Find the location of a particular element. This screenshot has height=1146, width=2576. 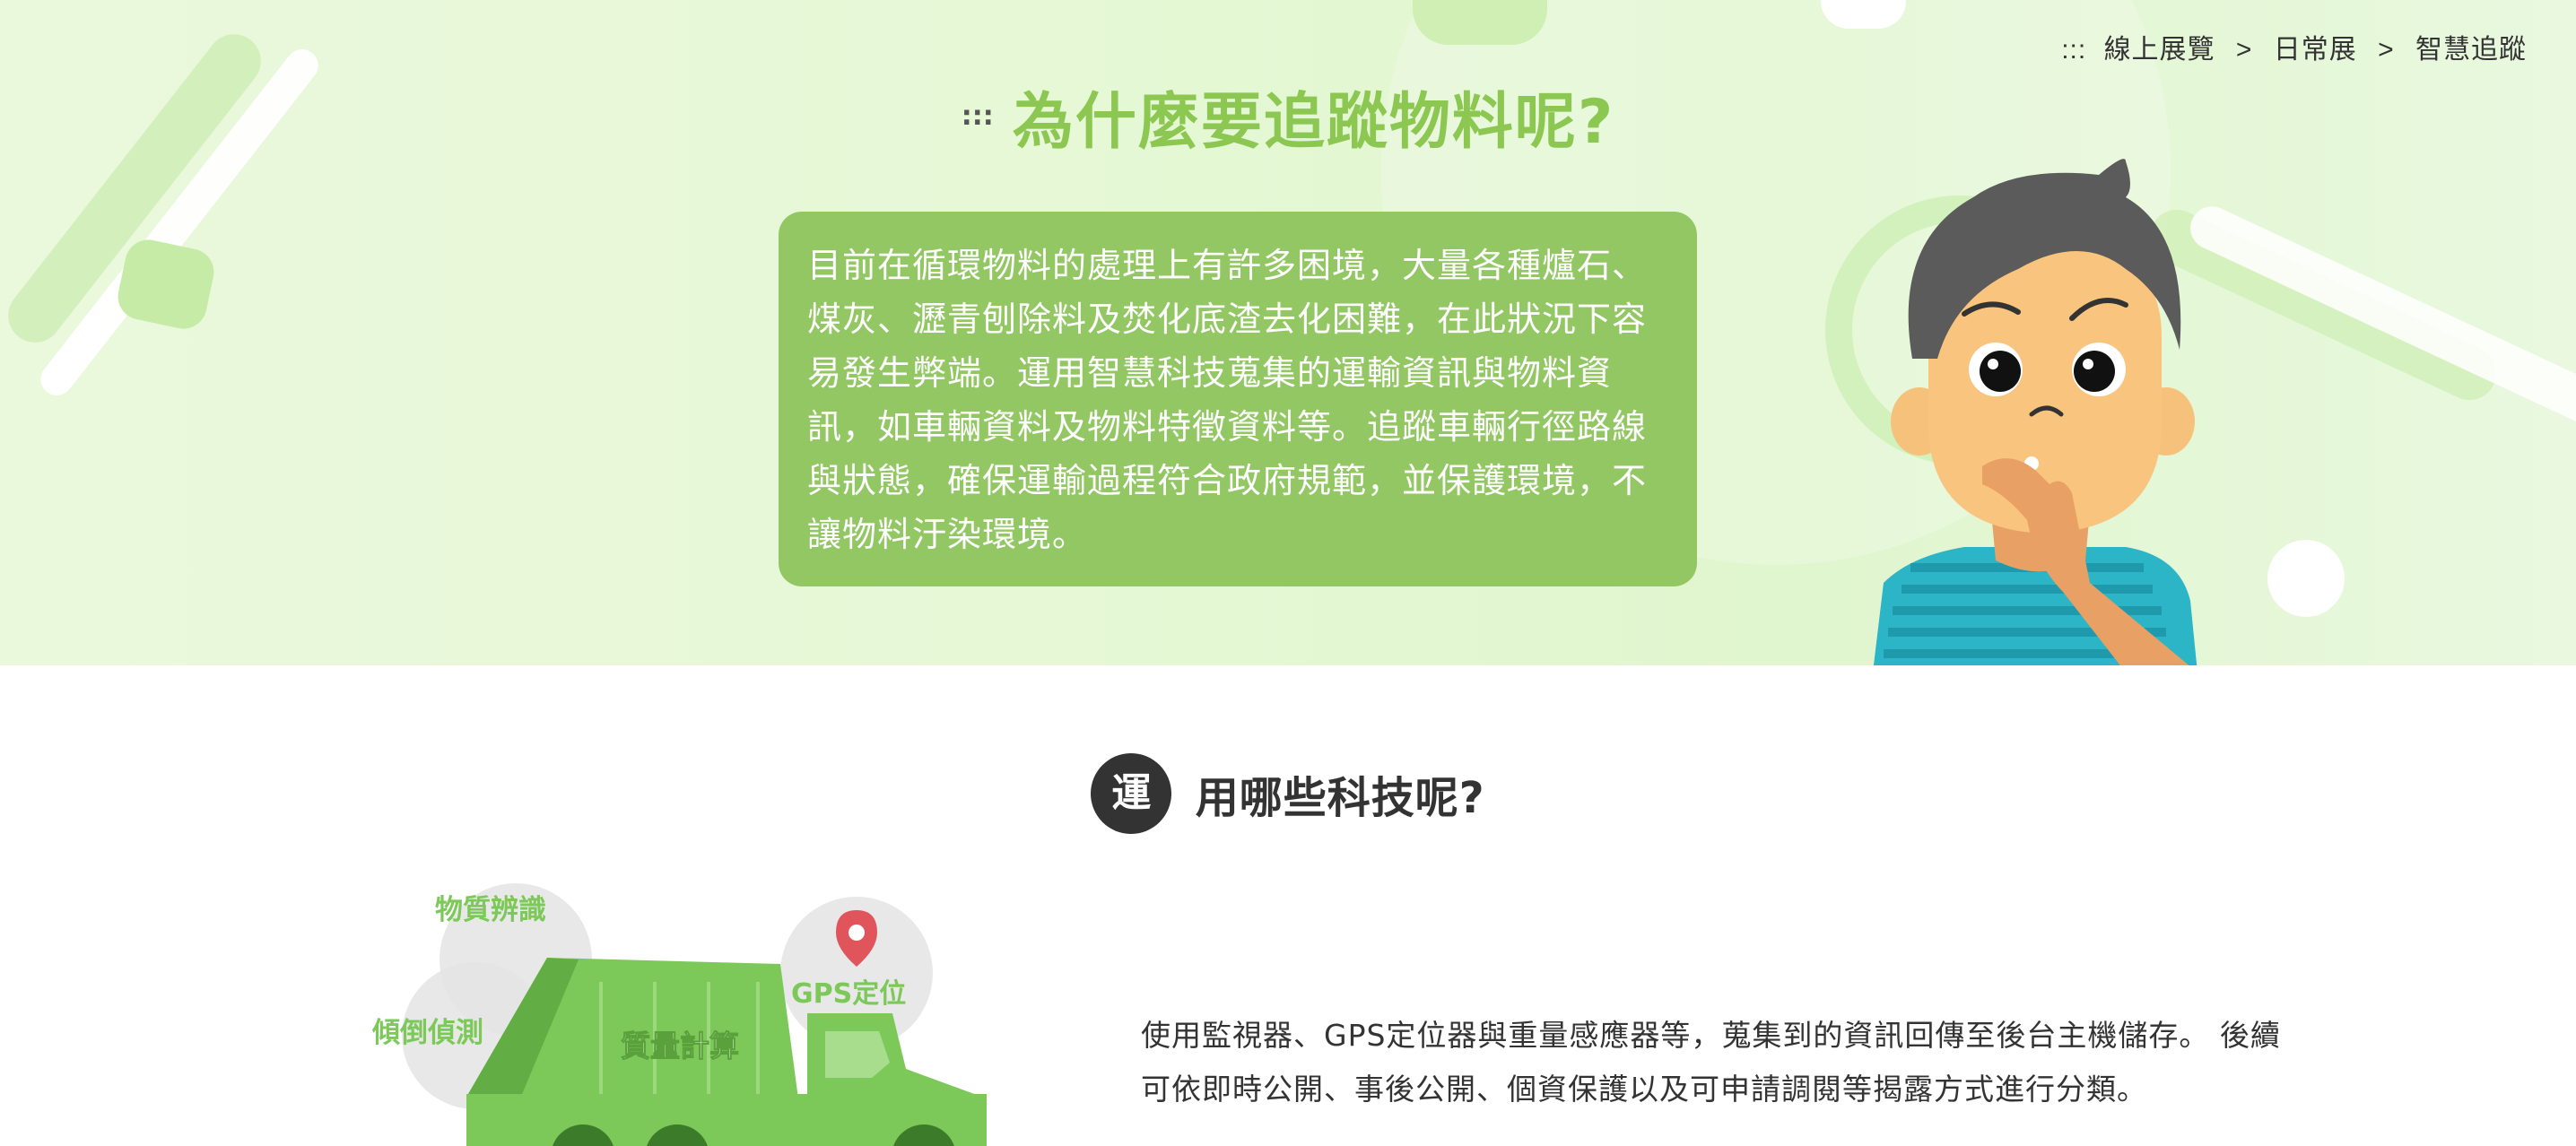

truck-illustration: 物質辨識 傾倒偵測 質量計算 GPS定位 is located at coordinates (682, 1012).